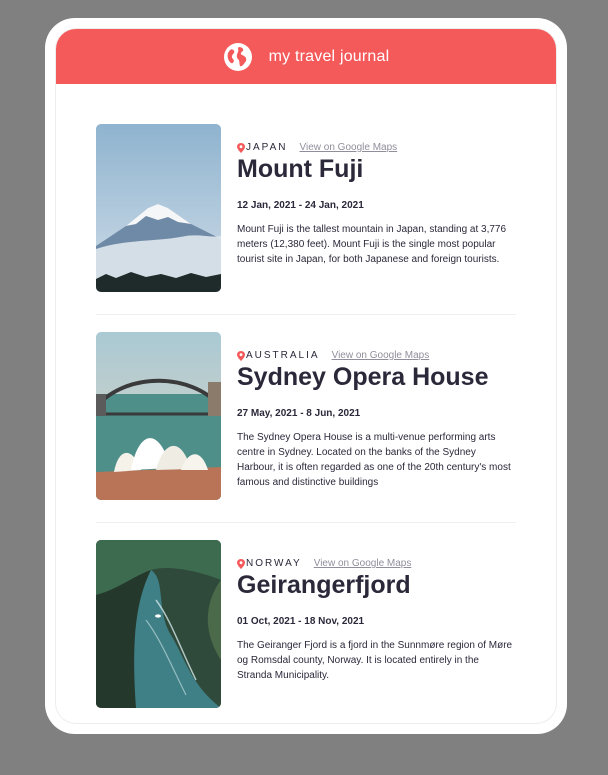  Describe the element at coordinates (300, 169) in the screenshot. I see `entry-title: Mount Fuji` at that location.